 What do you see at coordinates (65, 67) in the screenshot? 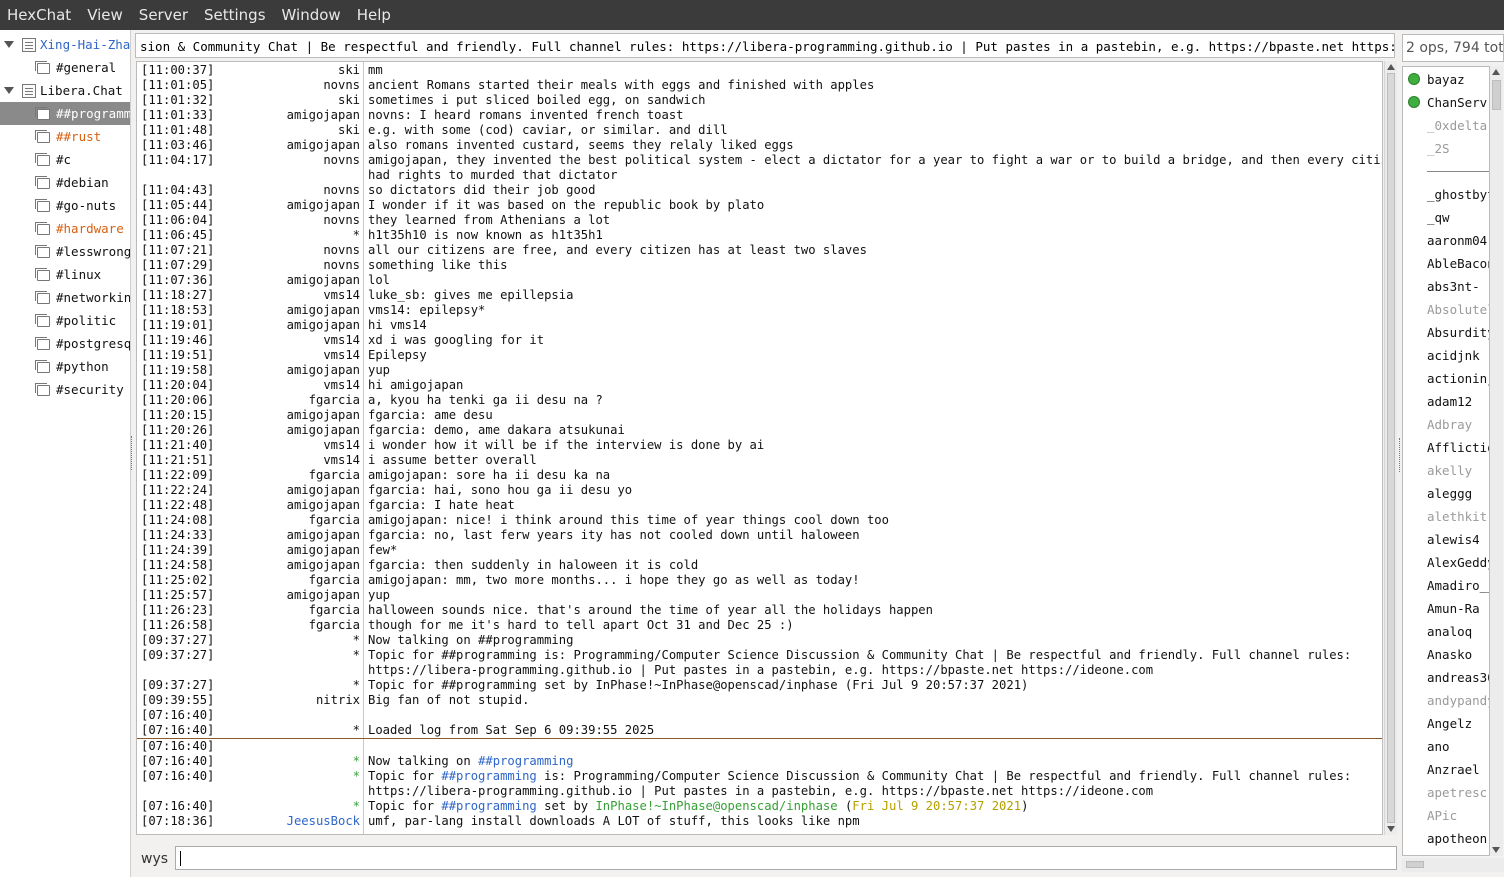
I see `tree-channel: #general` at bounding box center [65, 67].